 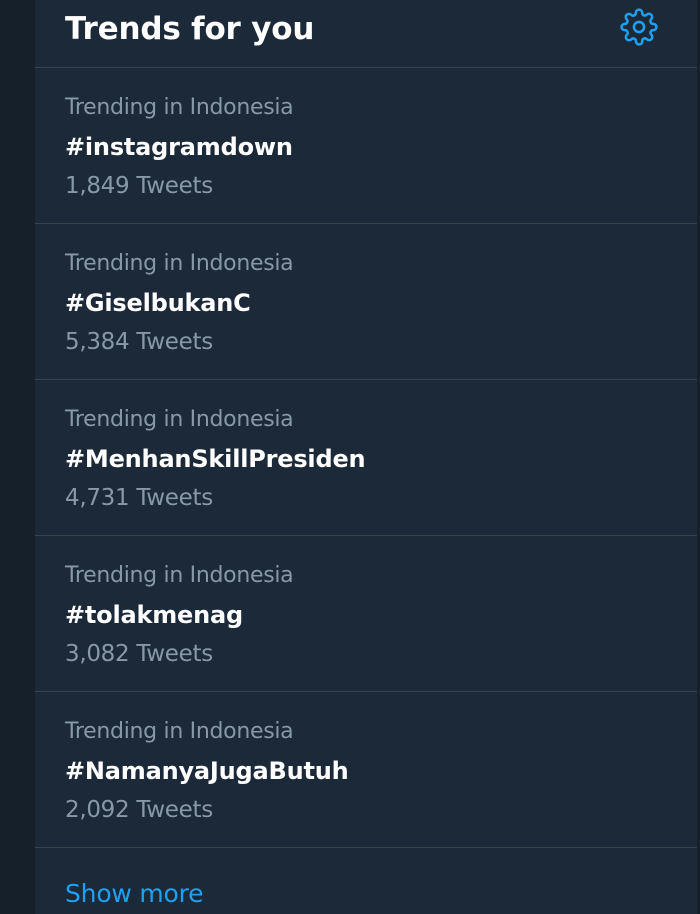 I want to click on show-more-link: Show more, so click(x=134, y=894).